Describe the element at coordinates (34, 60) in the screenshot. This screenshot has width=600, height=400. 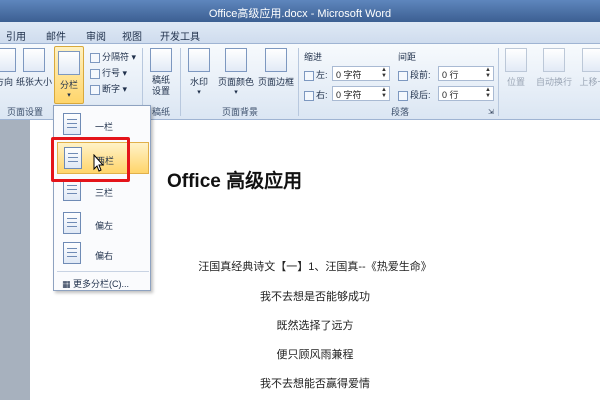
I see `paper-size-icon` at that location.